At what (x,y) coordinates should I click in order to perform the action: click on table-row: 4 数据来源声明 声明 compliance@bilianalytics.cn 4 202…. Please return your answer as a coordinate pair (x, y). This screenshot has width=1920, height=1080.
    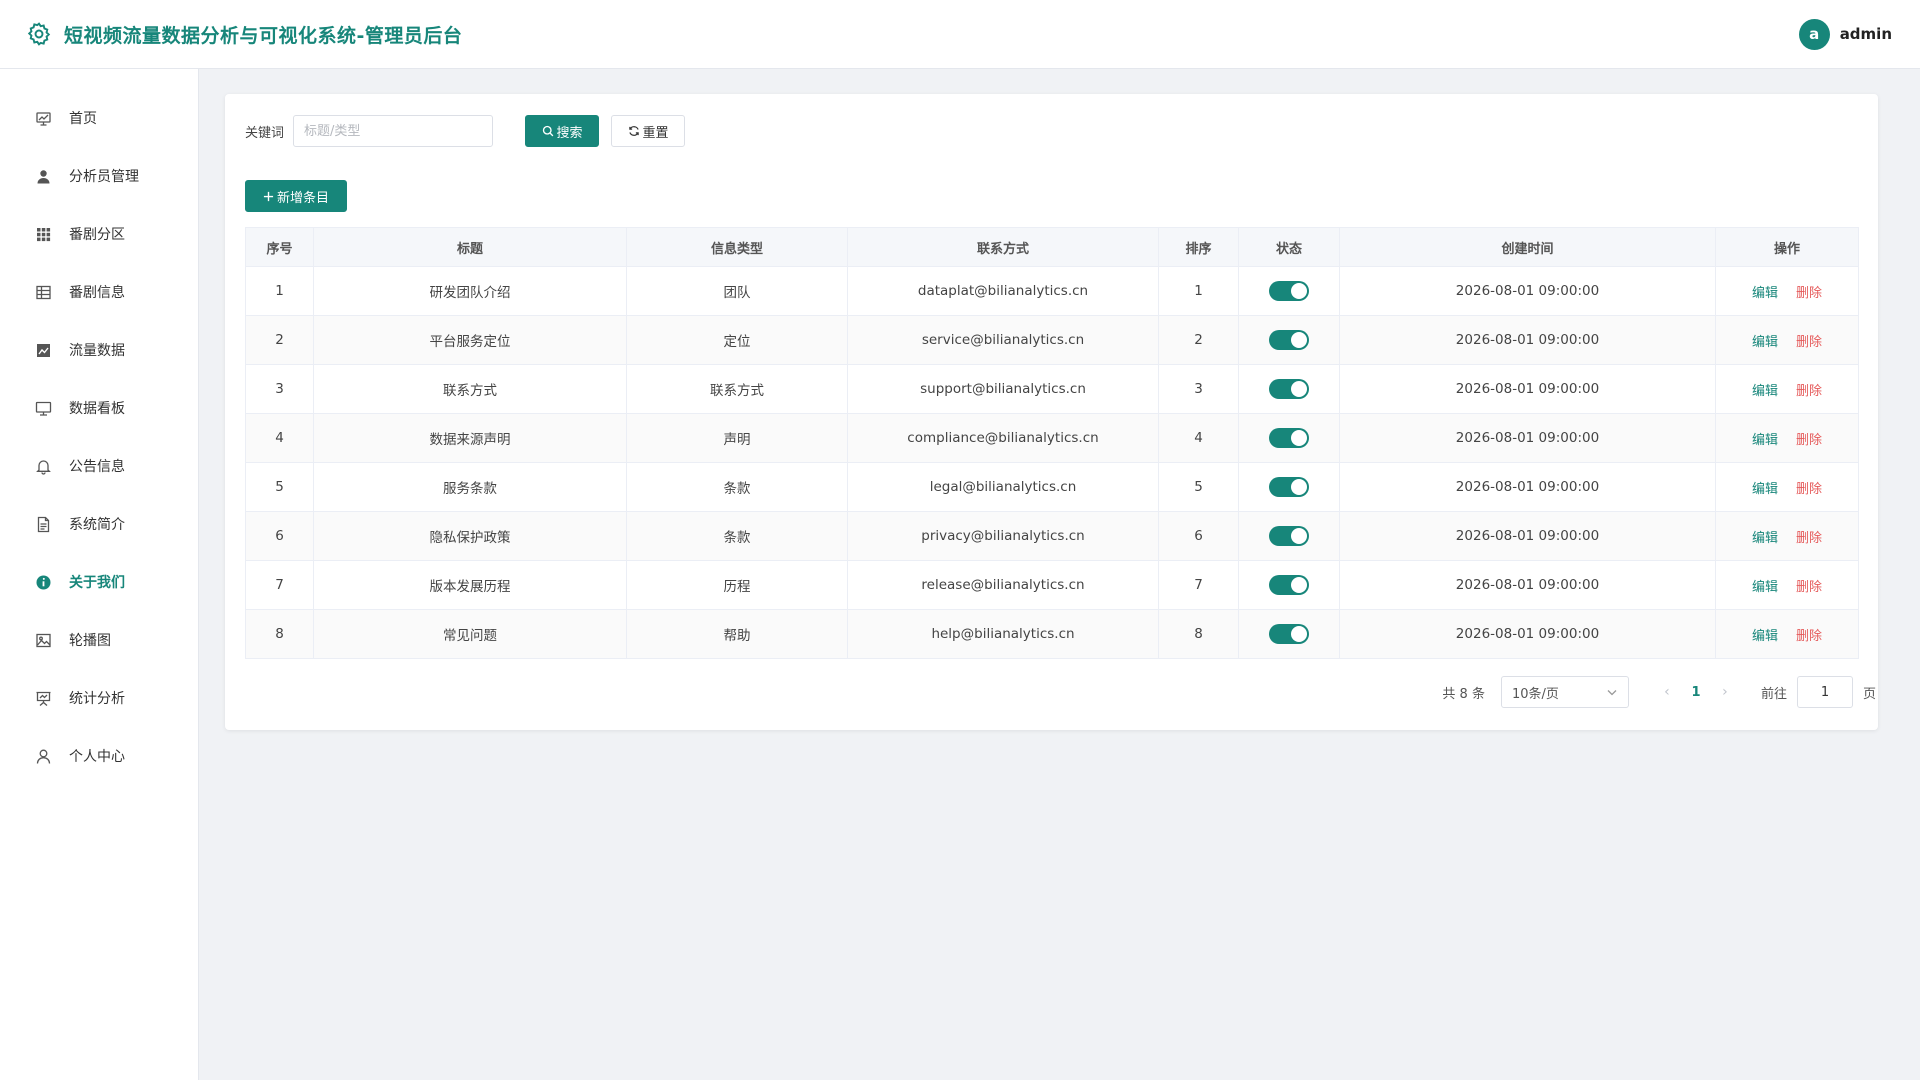
    Looking at the image, I should click on (1052, 438).